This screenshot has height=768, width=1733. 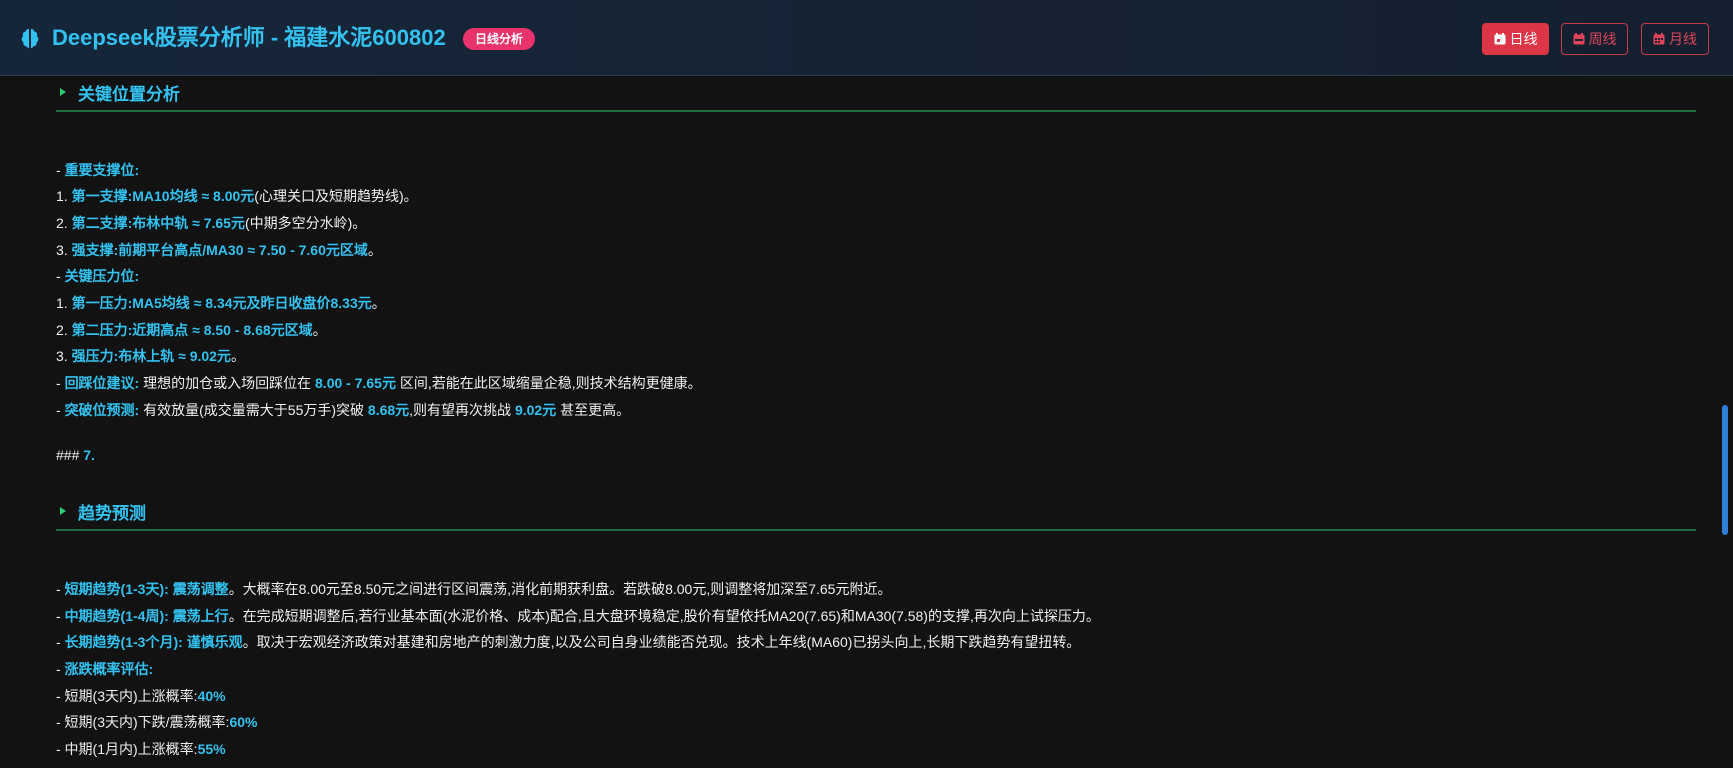 What do you see at coordinates (98, 170) in the screenshot?
I see `list-item: - 重要支撑位:` at bounding box center [98, 170].